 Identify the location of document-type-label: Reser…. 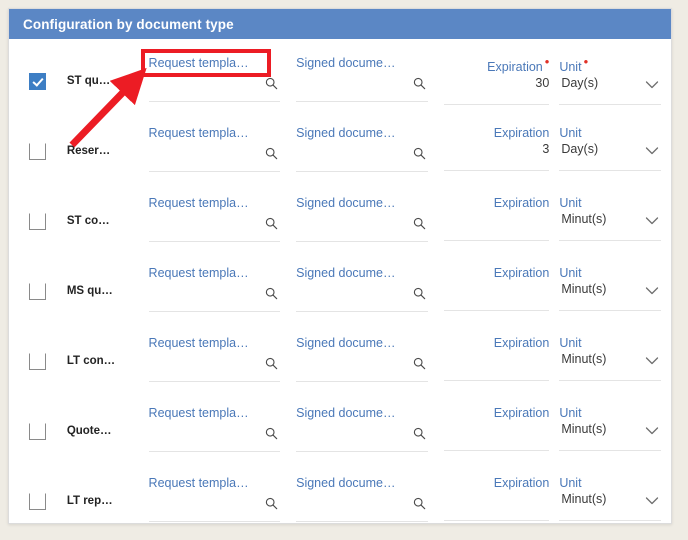
(88, 151).